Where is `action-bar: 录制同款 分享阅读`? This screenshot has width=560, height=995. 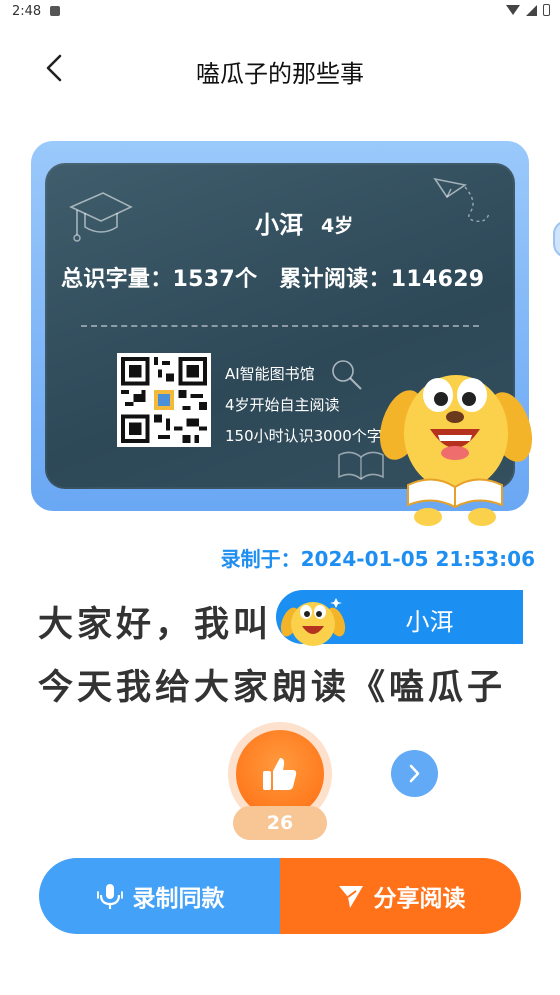
action-bar: 录制同款 分享阅读 is located at coordinates (280, 896).